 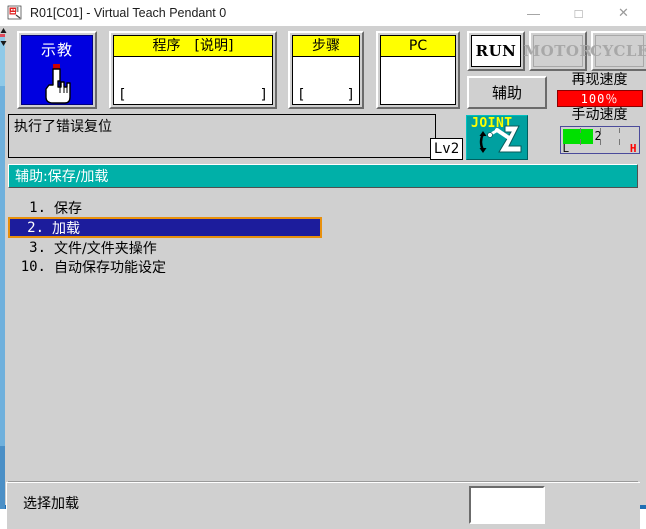 I want to click on program-panel-brackets: [ ], so click(x=193, y=95).